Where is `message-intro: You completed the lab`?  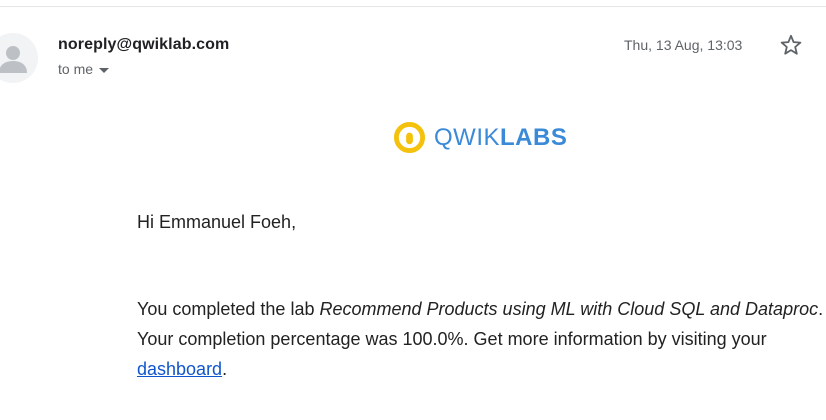 message-intro: You completed the lab is located at coordinates (228, 309).